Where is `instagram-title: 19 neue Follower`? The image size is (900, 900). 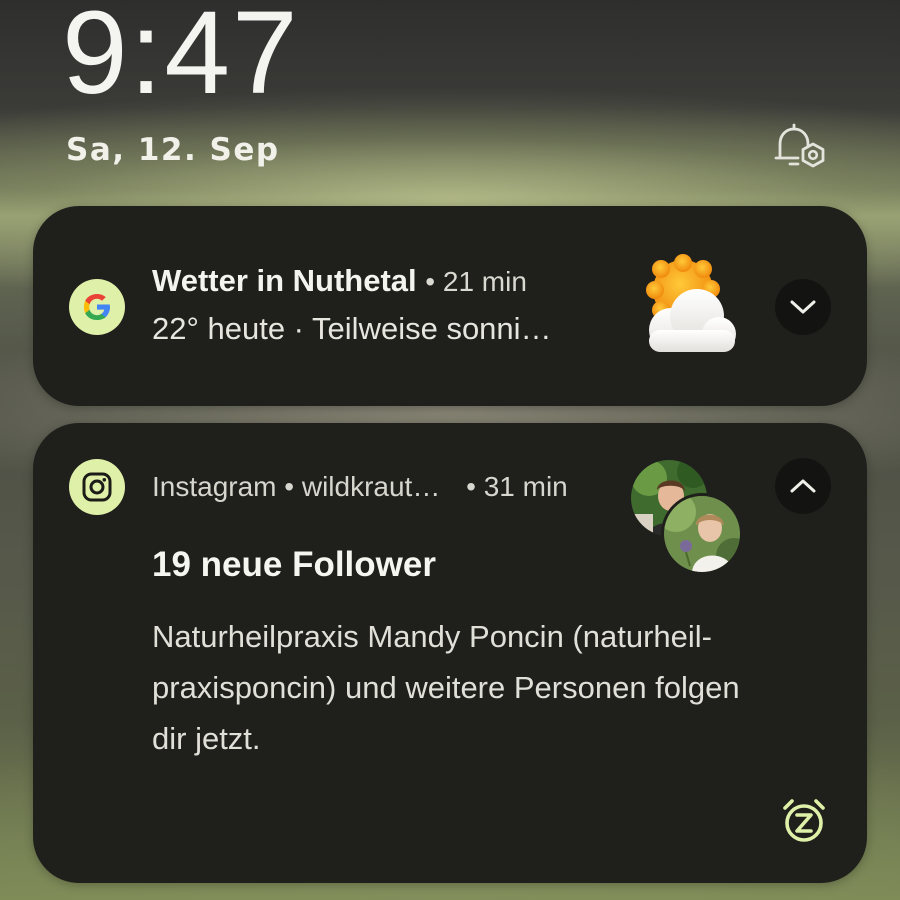
instagram-title: 19 neue Follower is located at coordinates (294, 564).